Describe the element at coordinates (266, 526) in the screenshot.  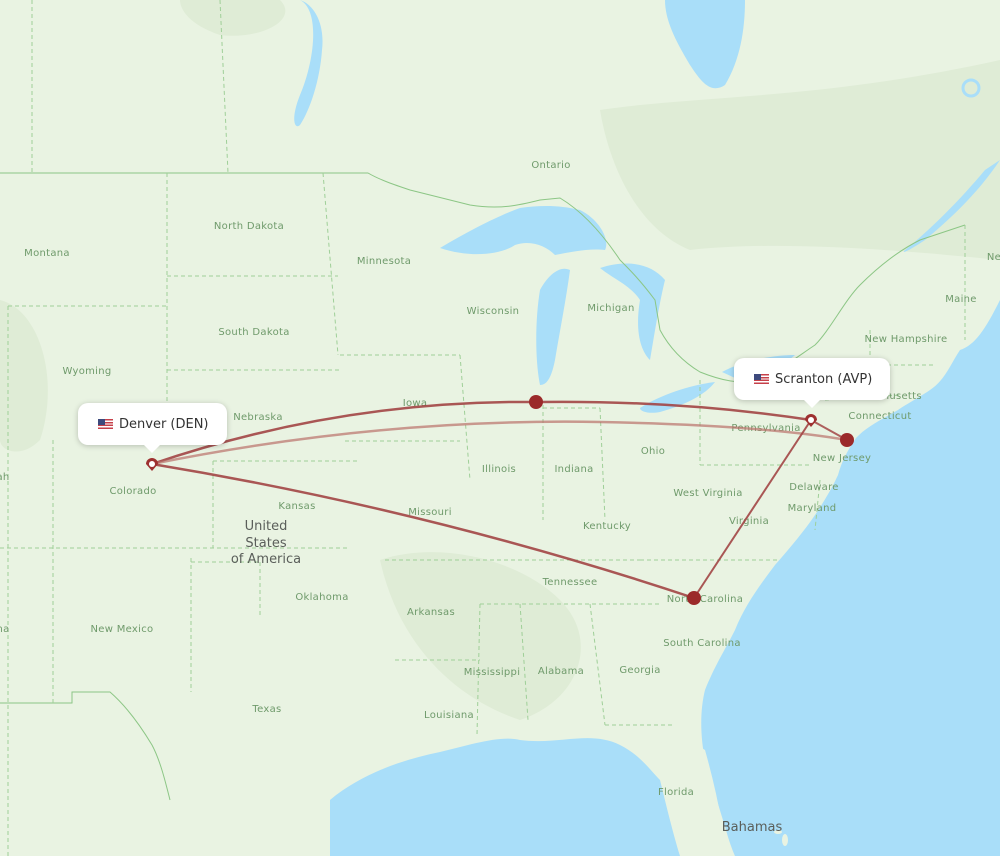
I see `country-label-line-1: United` at that location.